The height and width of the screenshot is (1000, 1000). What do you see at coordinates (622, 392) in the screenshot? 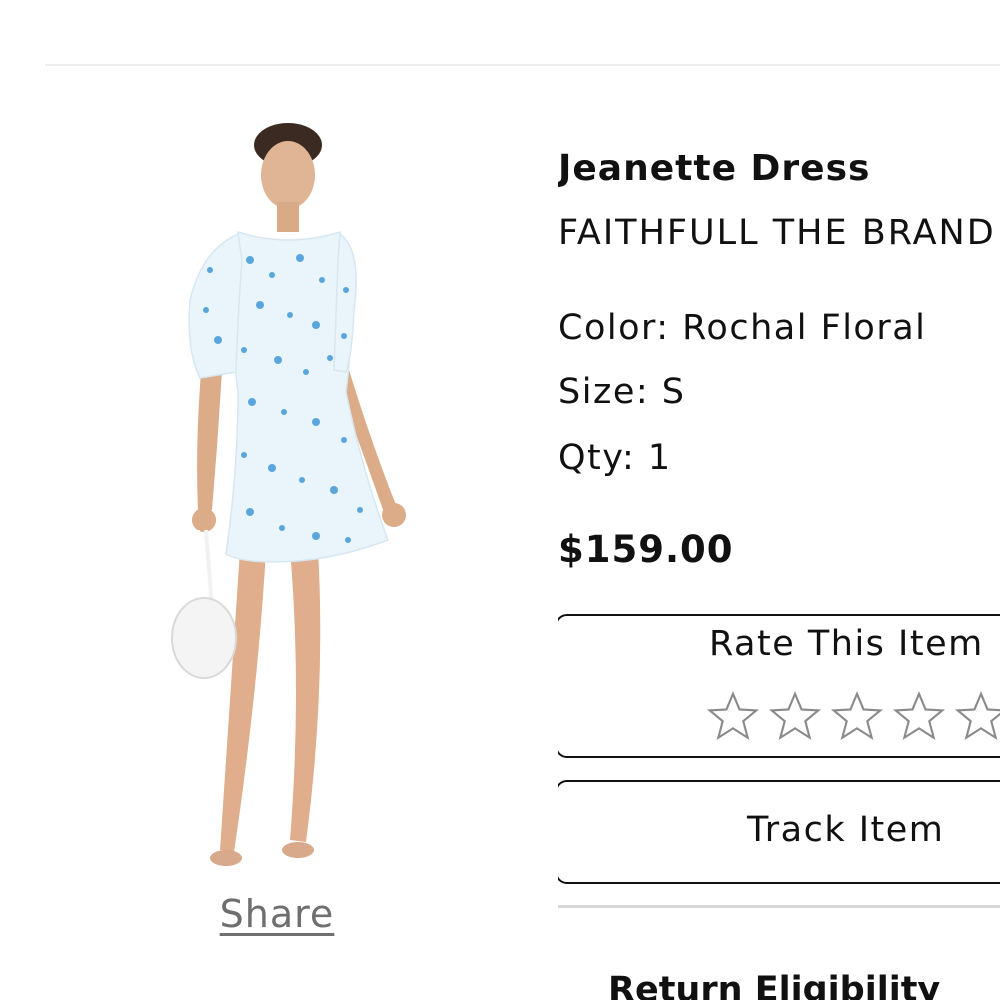
I see `size-attribute: Size: S` at bounding box center [622, 392].